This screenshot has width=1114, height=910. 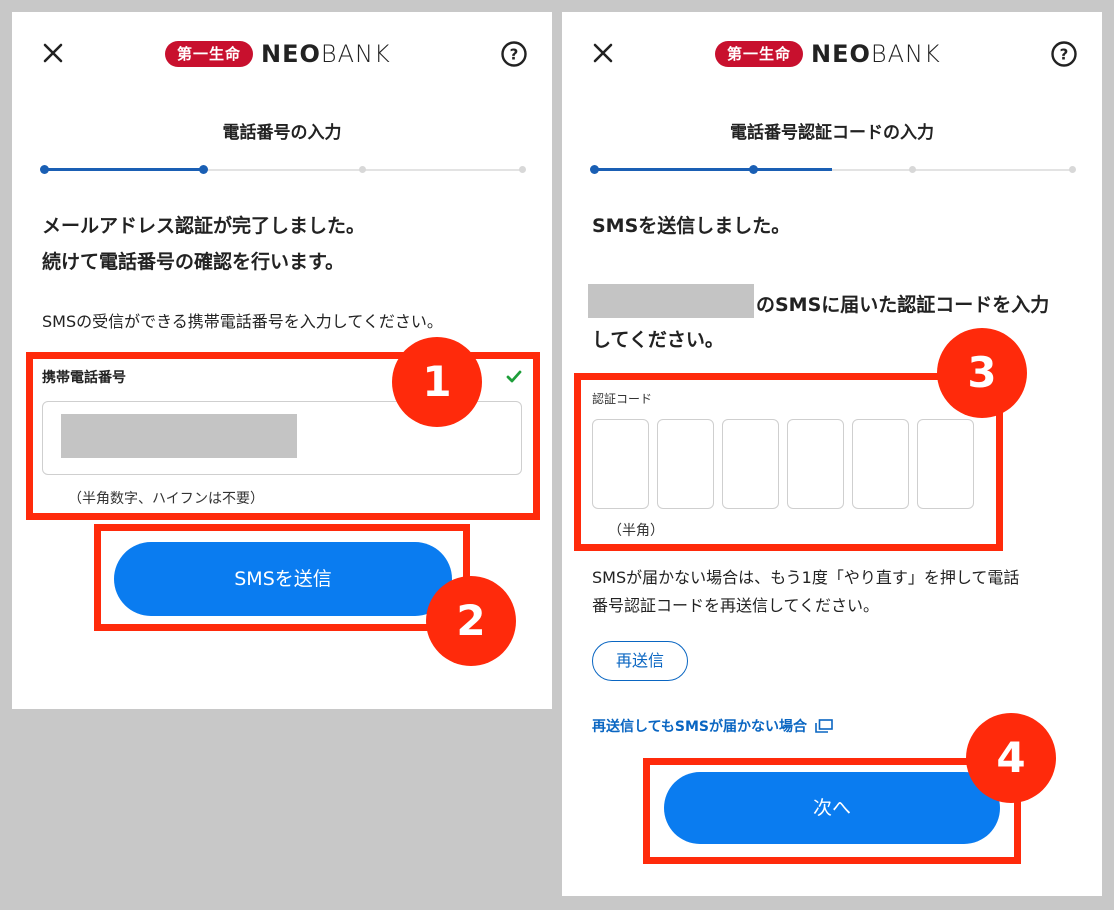 What do you see at coordinates (982, 373) in the screenshot?
I see `step-number-badge: 3` at bounding box center [982, 373].